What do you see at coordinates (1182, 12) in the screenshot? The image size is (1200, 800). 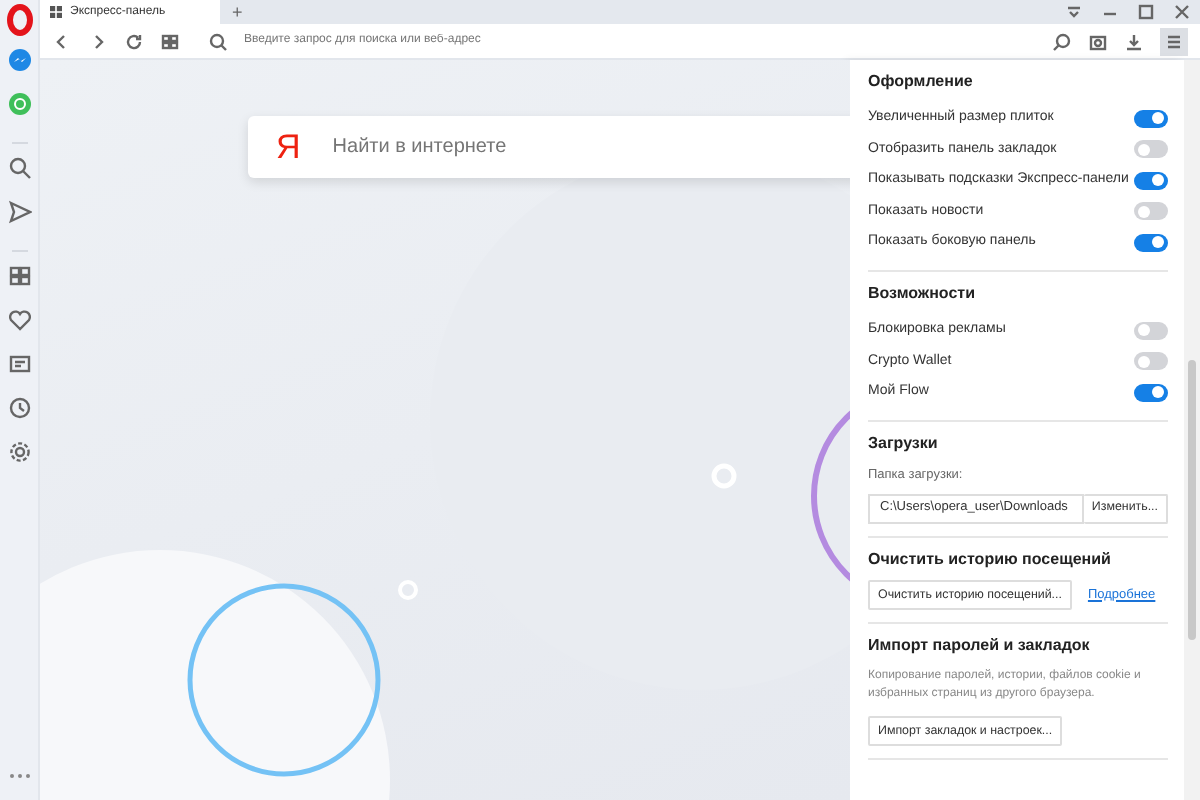 I see `close-icon` at bounding box center [1182, 12].